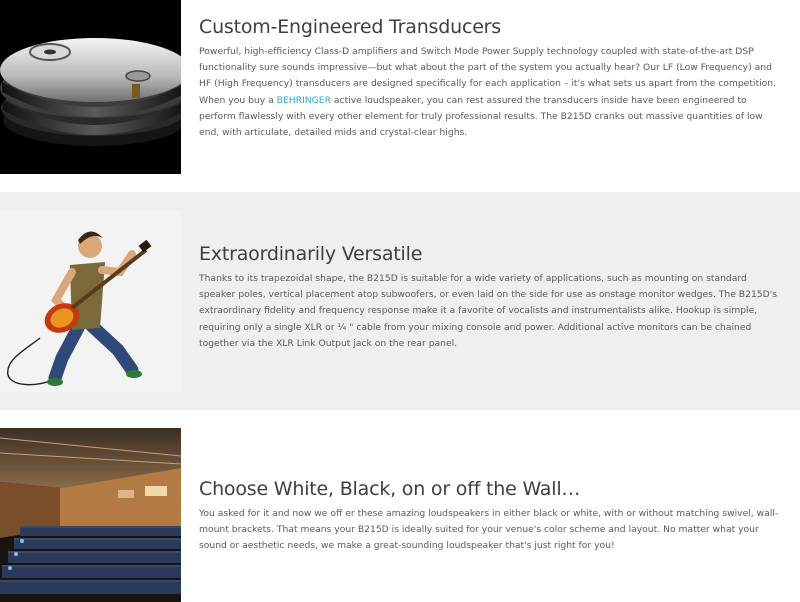  I want to click on guitarist-image, so click(90, 301).